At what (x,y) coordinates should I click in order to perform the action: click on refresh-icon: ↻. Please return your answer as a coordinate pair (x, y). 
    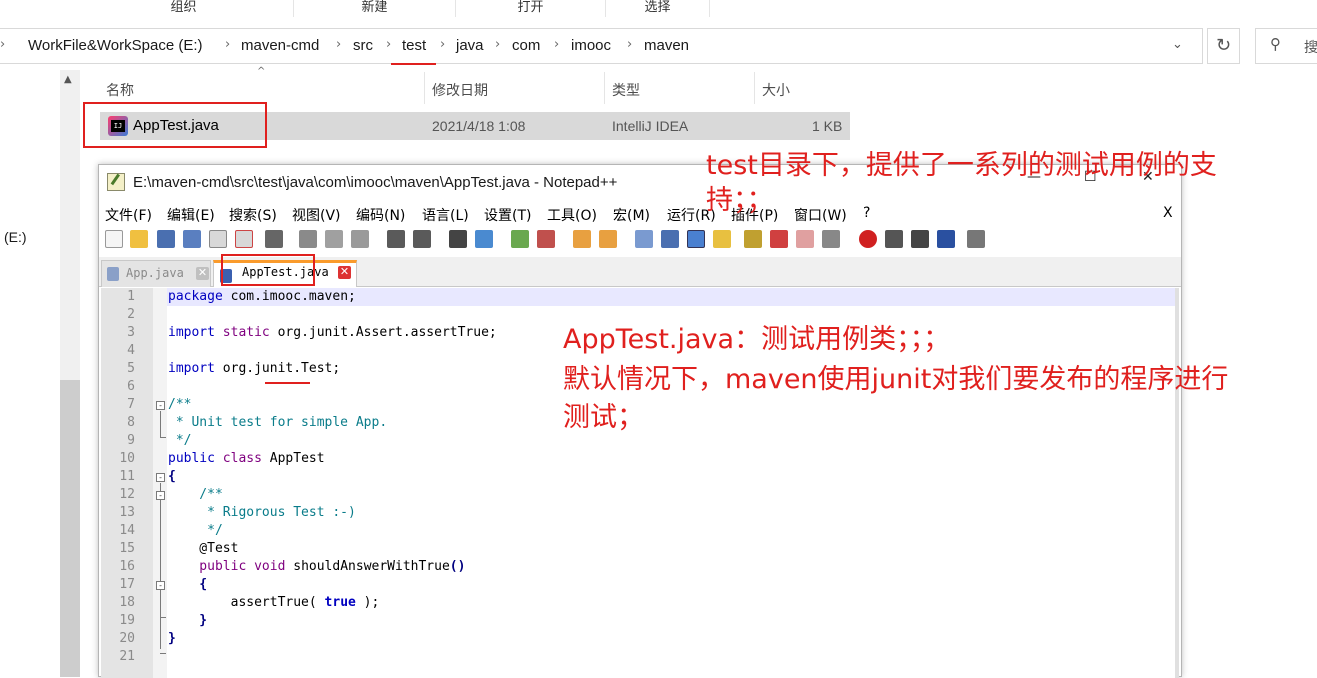
    Looking at the image, I should click on (1223, 46).